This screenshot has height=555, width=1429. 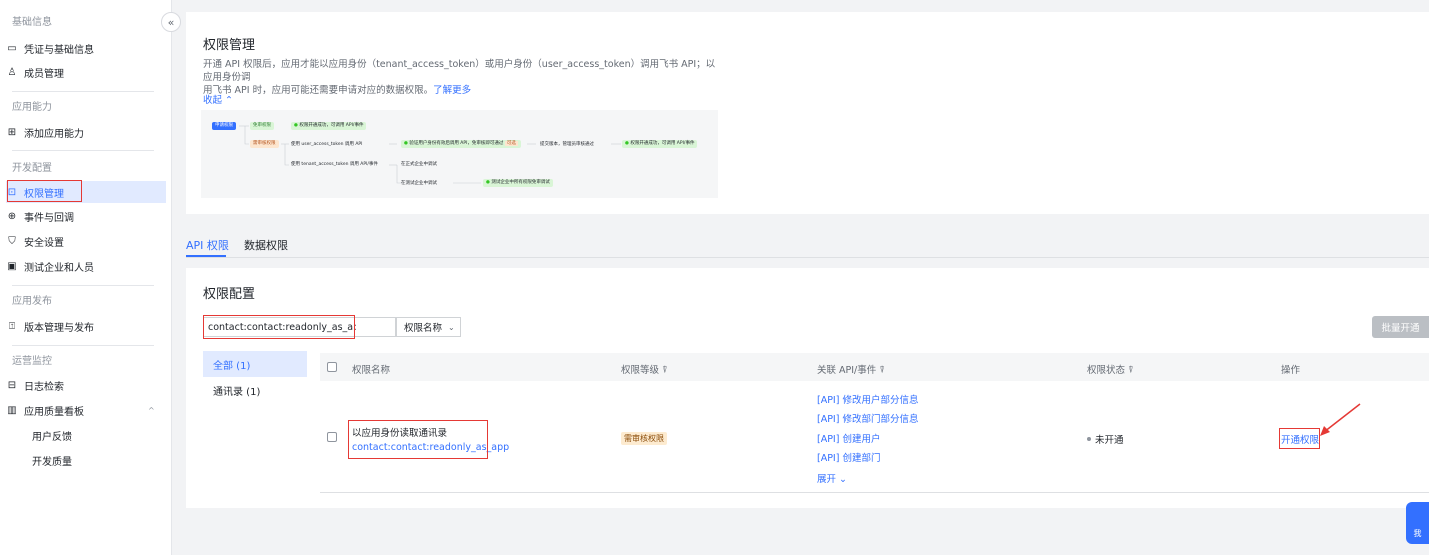 I want to click on flow-label: 在测试企业中调试, so click(x=419, y=183).